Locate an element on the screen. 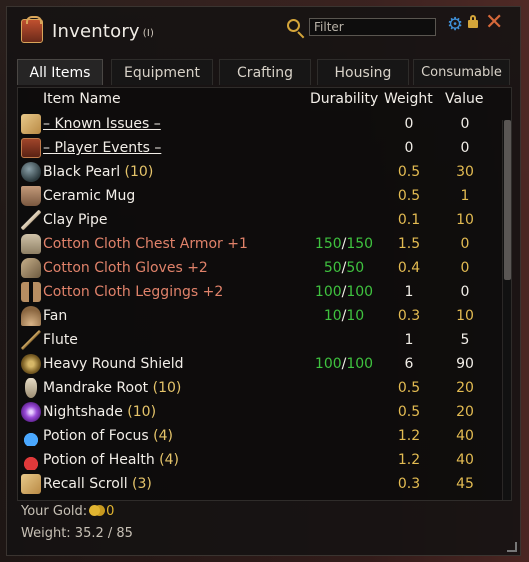  item-quantity: (4) is located at coordinates (160, 436).